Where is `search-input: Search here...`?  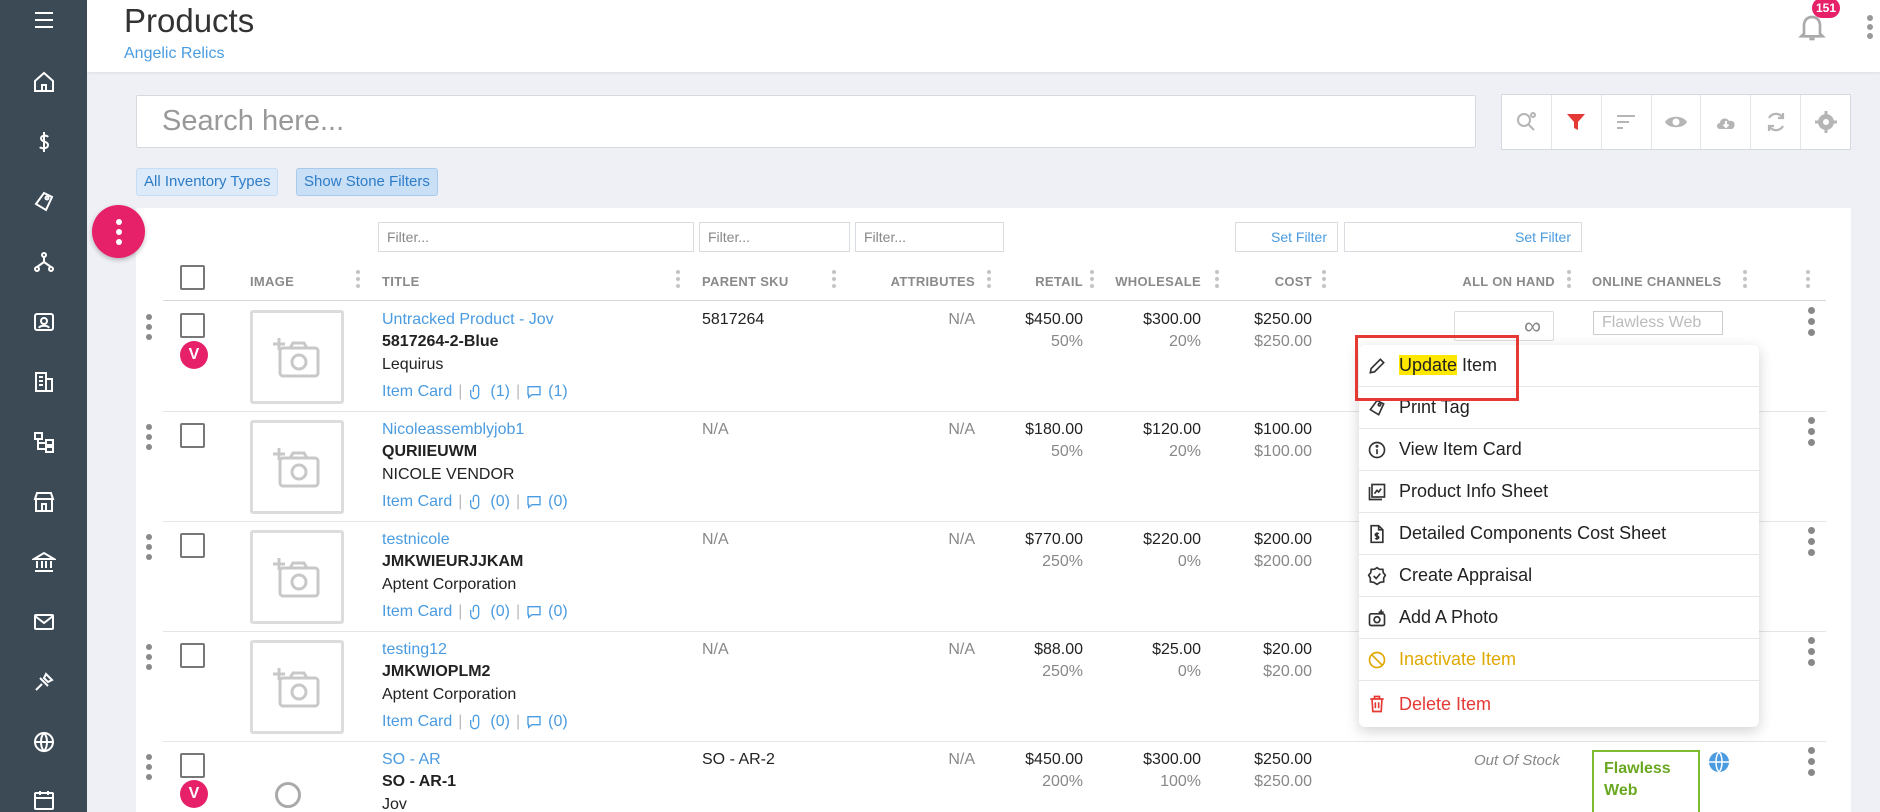
search-input: Search here... is located at coordinates (806, 121).